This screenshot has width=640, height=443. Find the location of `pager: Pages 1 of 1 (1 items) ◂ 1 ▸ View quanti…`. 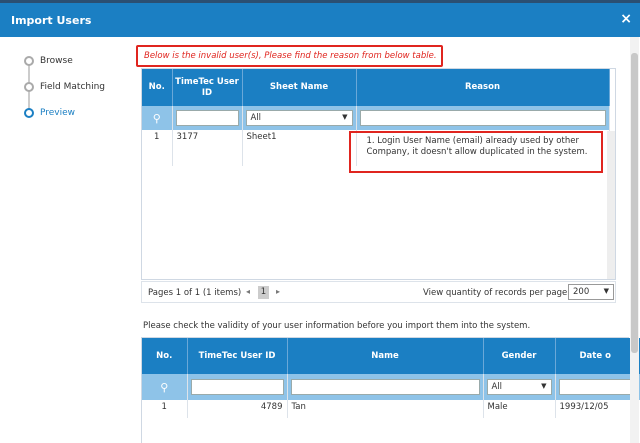

pager: Pages 1 of 1 (1 items) ◂ 1 ▸ View quanti… is located at coordinates (378, 292).